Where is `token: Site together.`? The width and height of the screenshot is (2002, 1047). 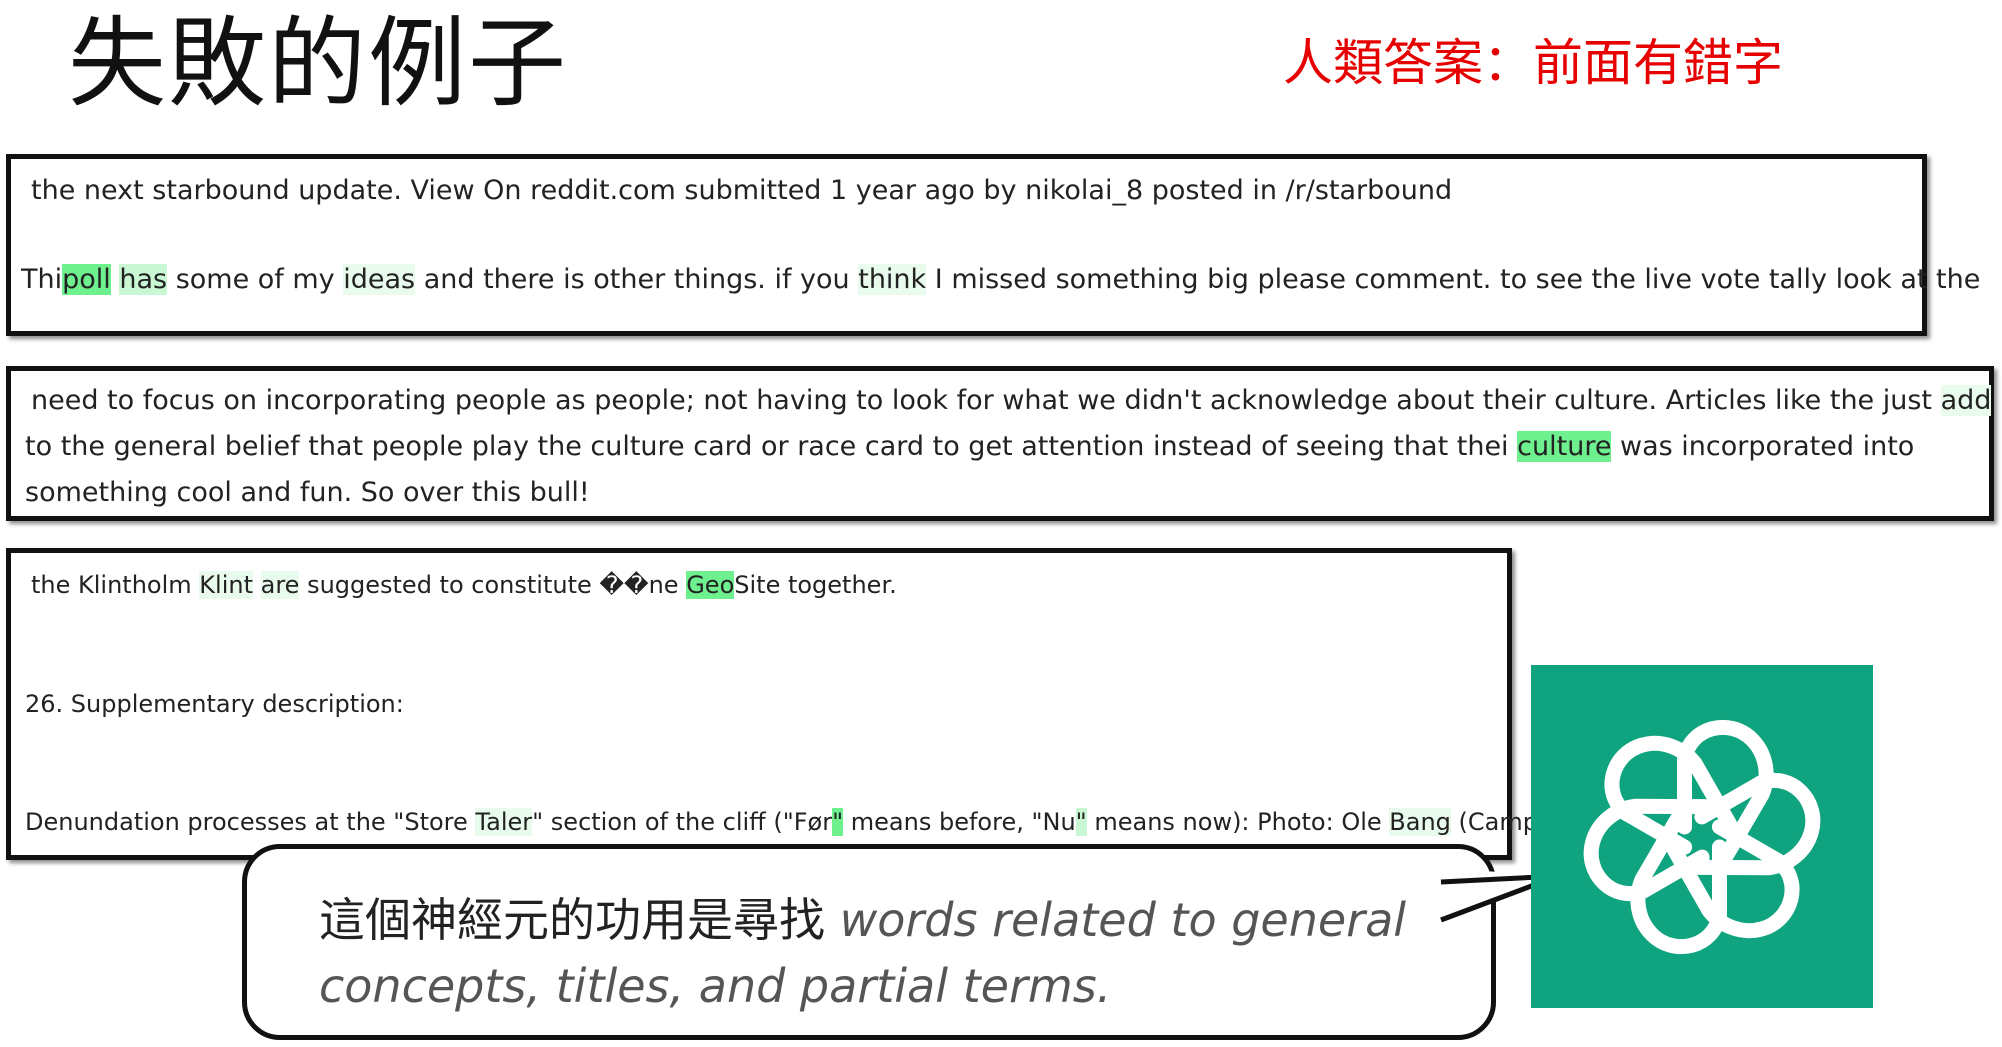 token: Site together. is located at coordinates (815, 585).